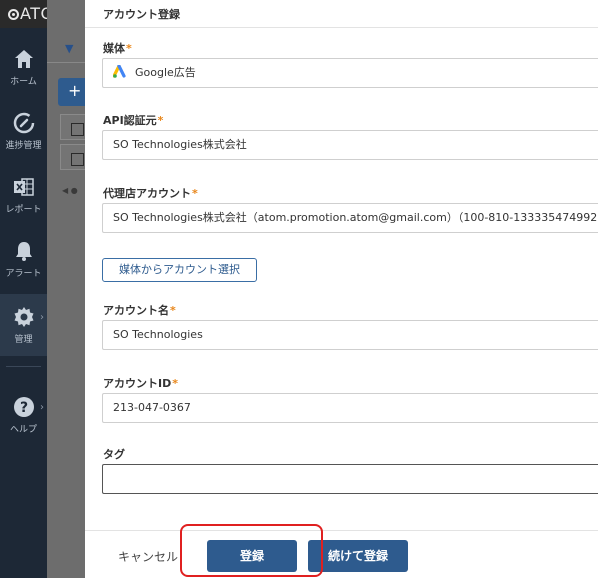  What do you see at coordinates (150, 193) in the screenshot?
I see `agency-account-label: 代理店アカウント*` at bounding box center [150, 193].